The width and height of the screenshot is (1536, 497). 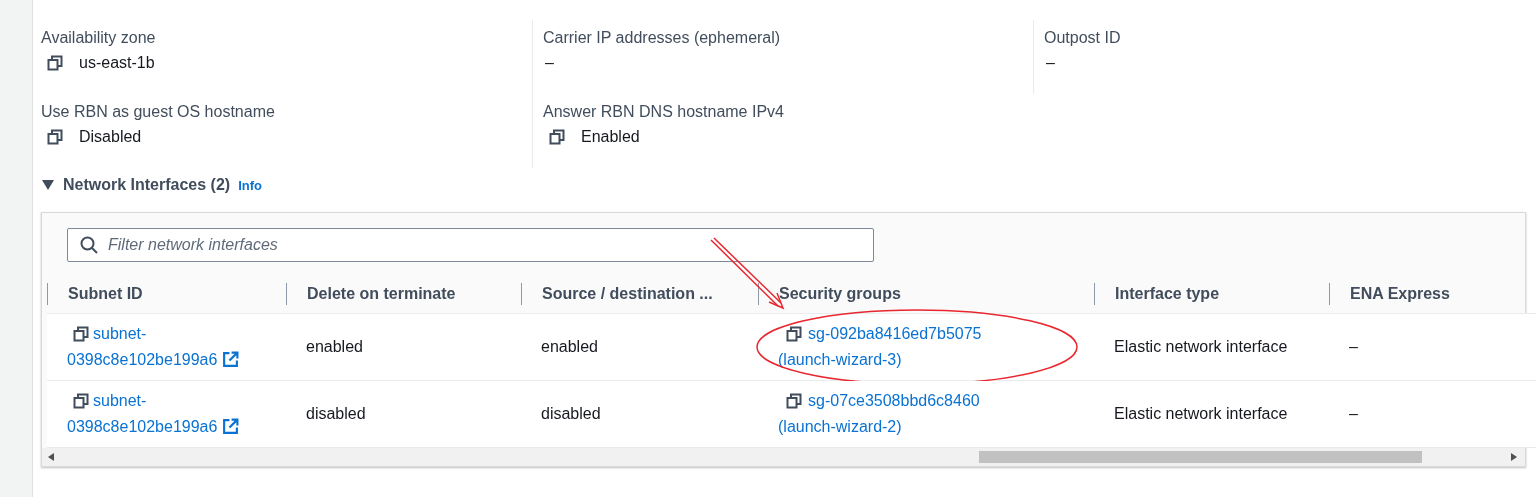 What do you see at coordinates (829, 294) in the screenshot?
I see `column-header: Security groups` at bounding box center [829, 294].